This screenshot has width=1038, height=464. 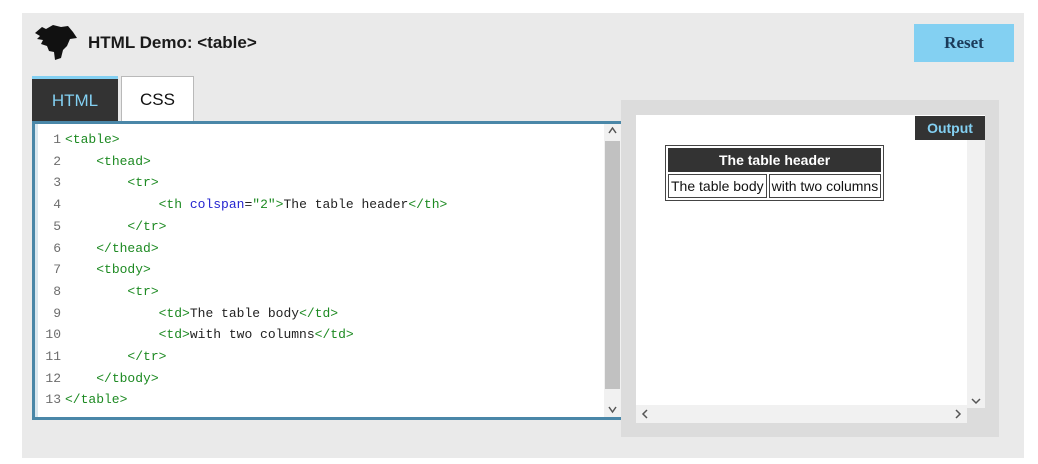 What do you see at coordinates (244, 313) in the screenshot?
I see `code-token: The table body` at bounding box center [244, 313].